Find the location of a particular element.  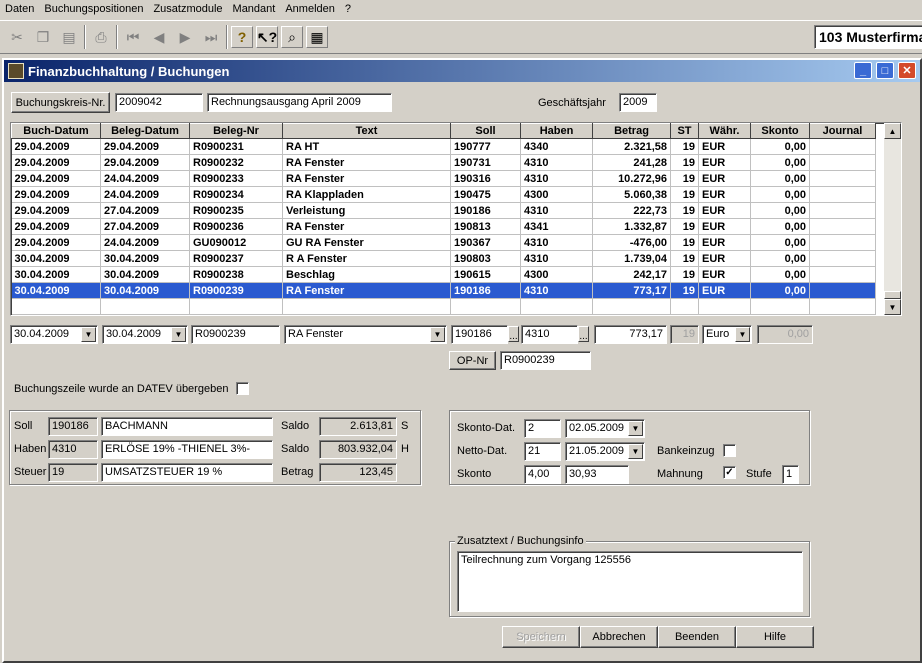

company-selector: 103 Musterfirma is located at coordinates (868, 37).